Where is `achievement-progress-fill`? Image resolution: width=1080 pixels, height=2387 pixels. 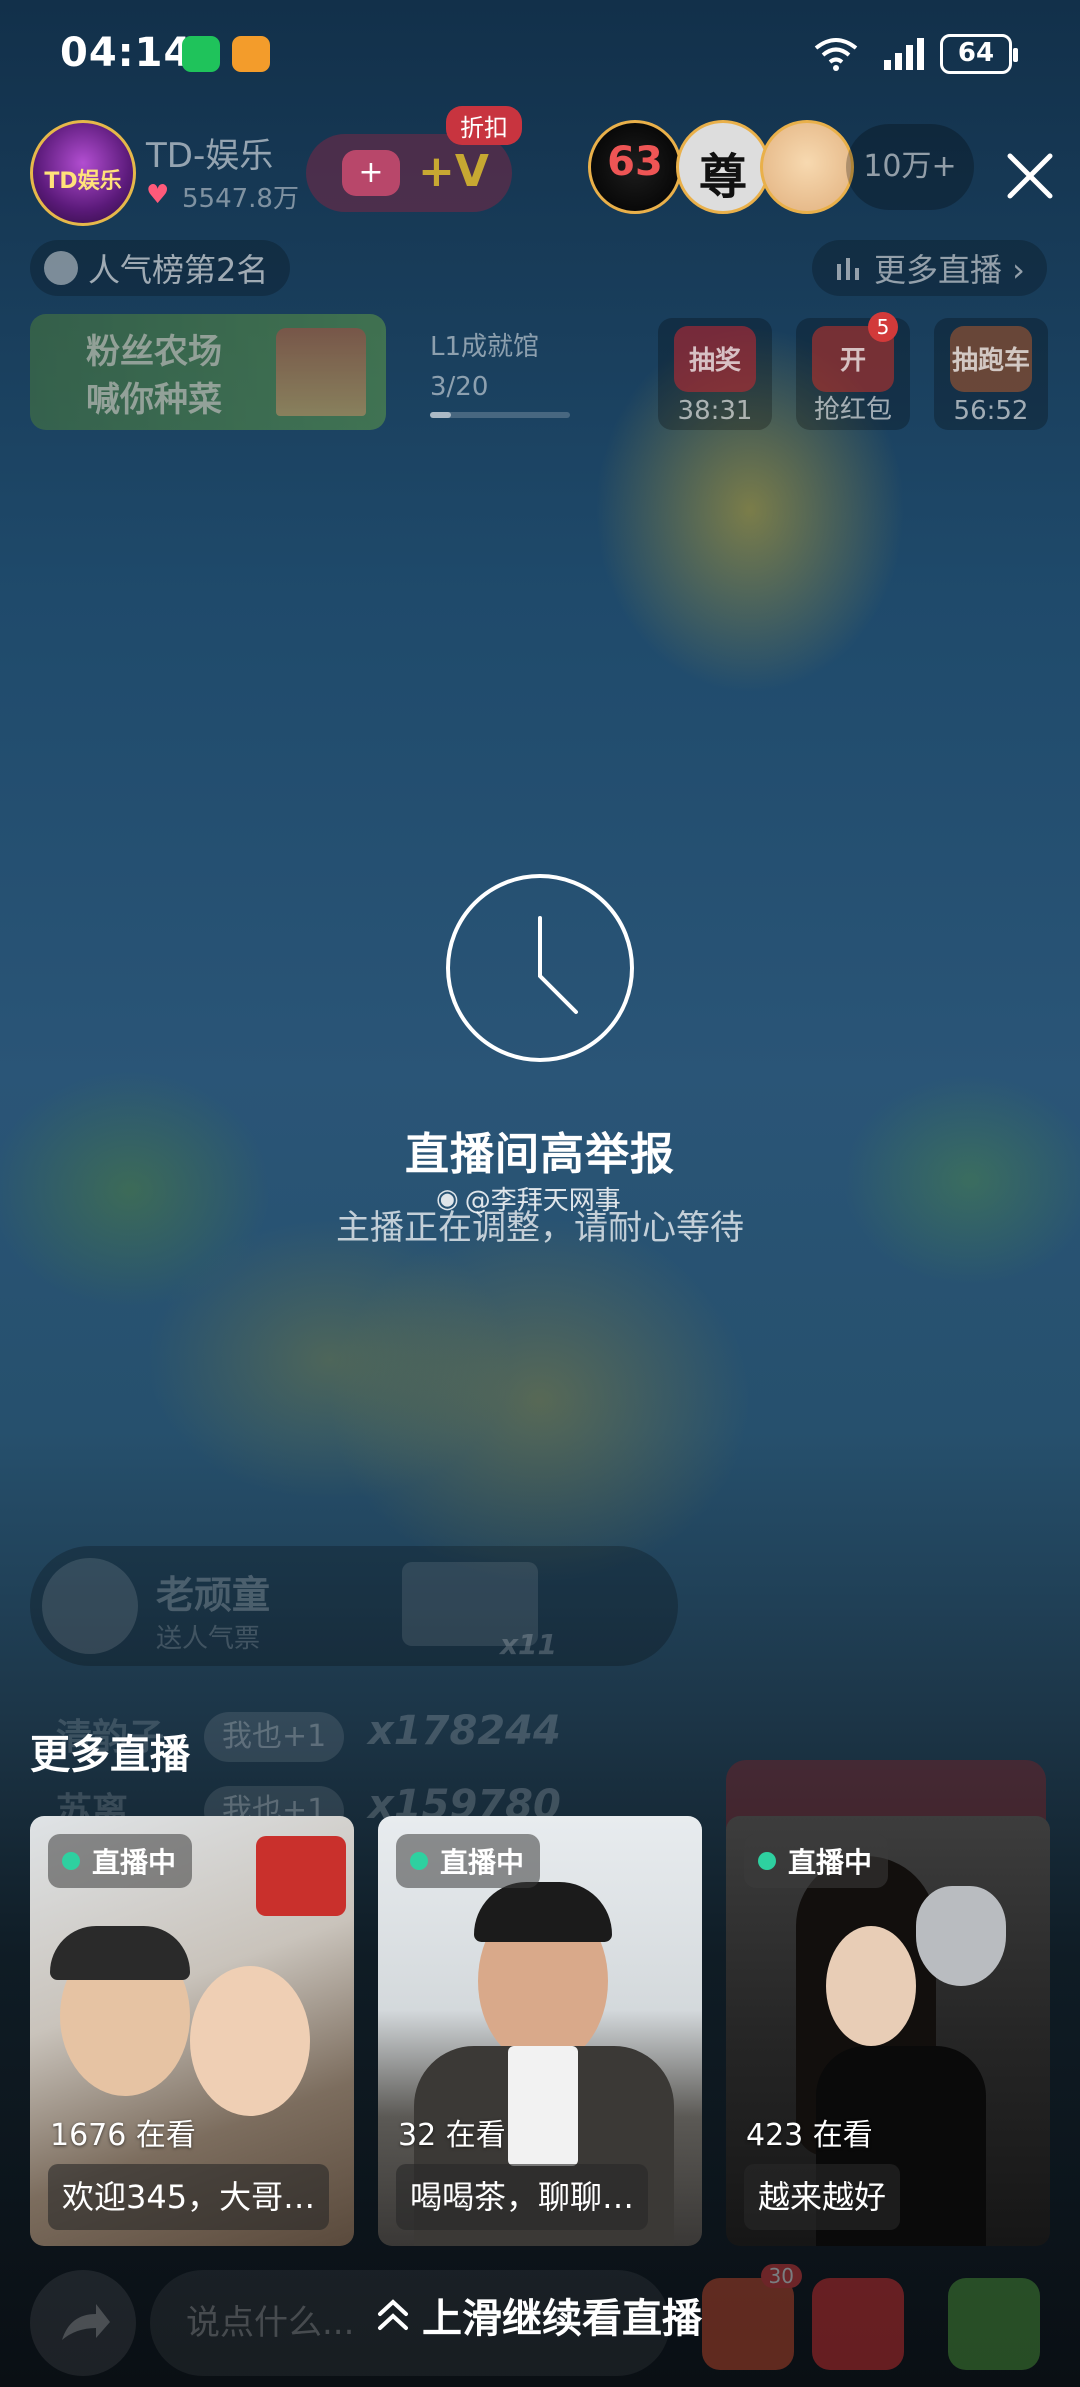 achievement-progress-fill is located at coordinates (440, 415).